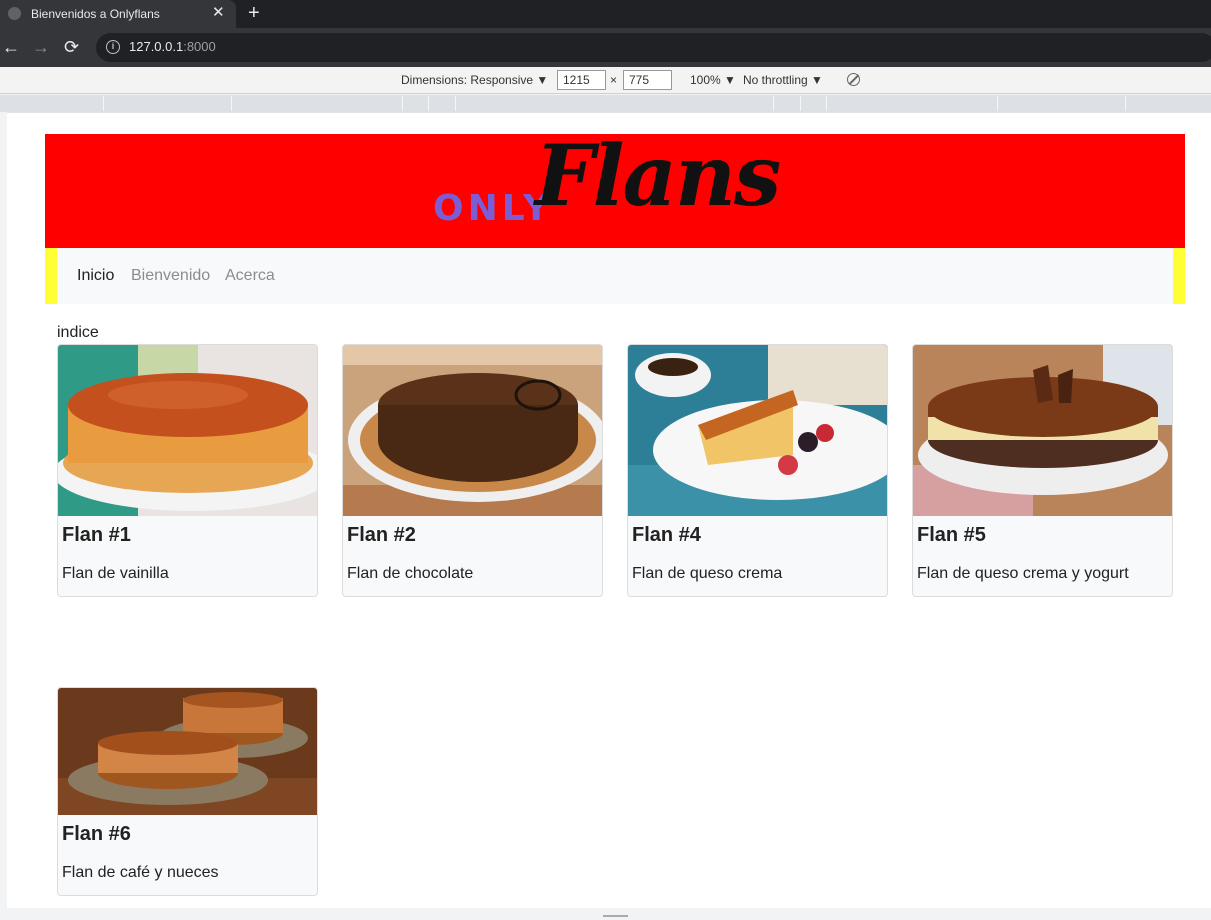  Describe the element at coordinates (658, 175) in the screenshot. I see `logo-flans-text: Flans` at that location.